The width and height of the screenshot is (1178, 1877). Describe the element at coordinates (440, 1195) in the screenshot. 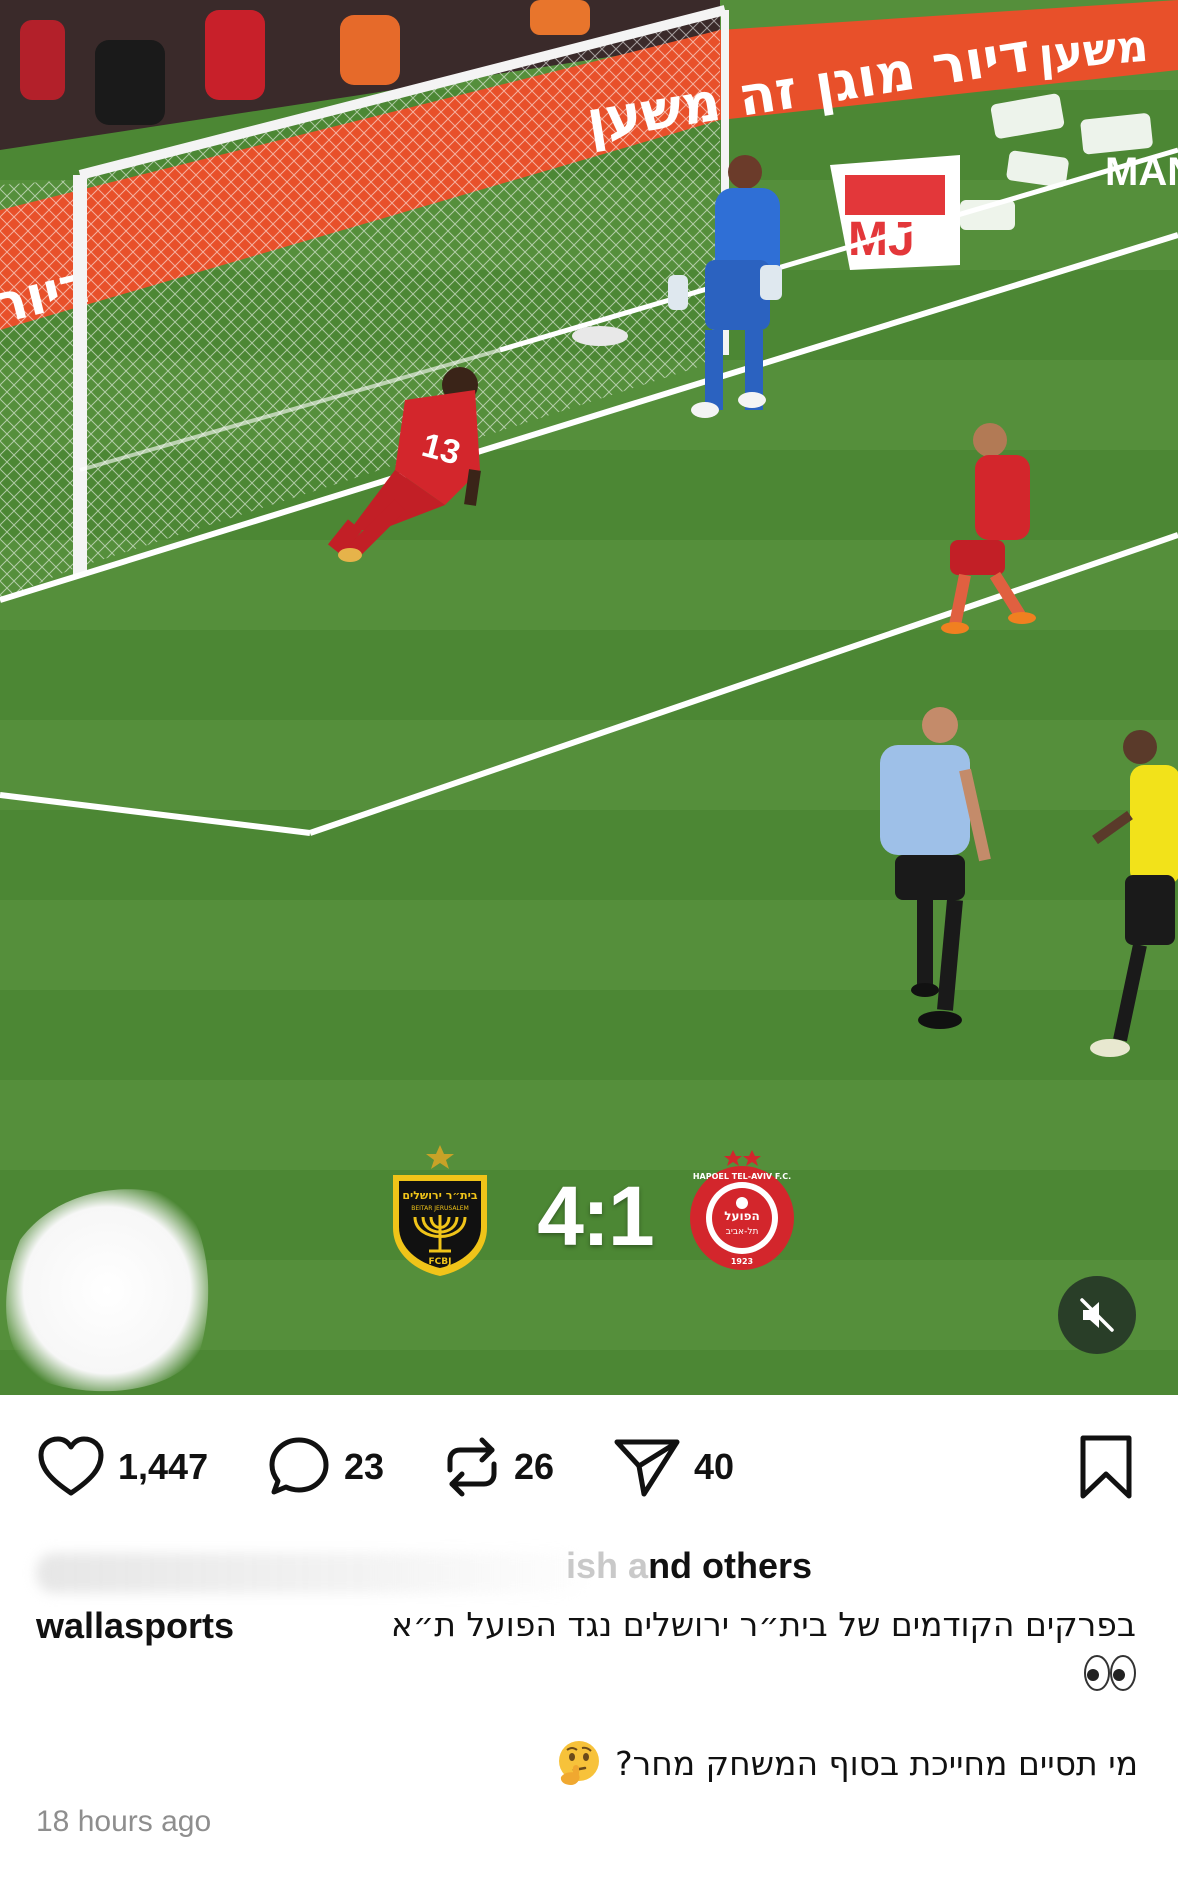

I see `svg-text: בית״ר ירושלים` at that location.